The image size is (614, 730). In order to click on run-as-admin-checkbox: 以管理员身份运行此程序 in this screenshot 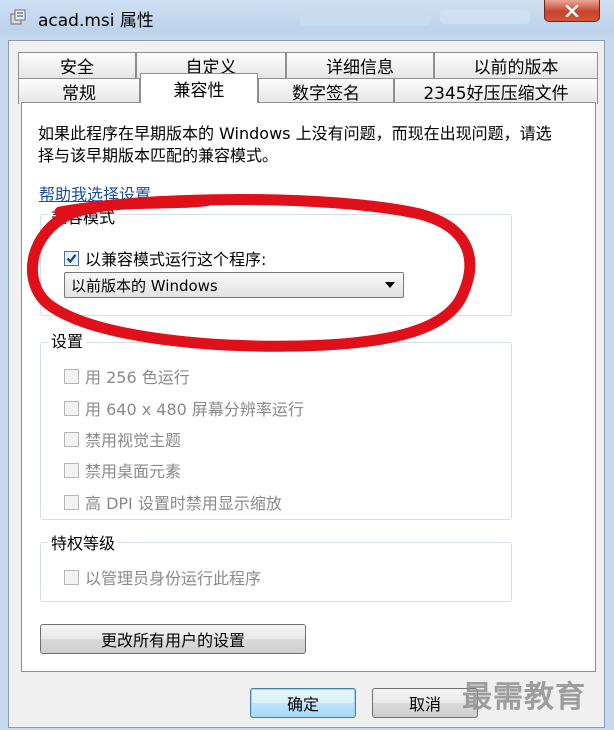, I will do `click(162, 577)`.